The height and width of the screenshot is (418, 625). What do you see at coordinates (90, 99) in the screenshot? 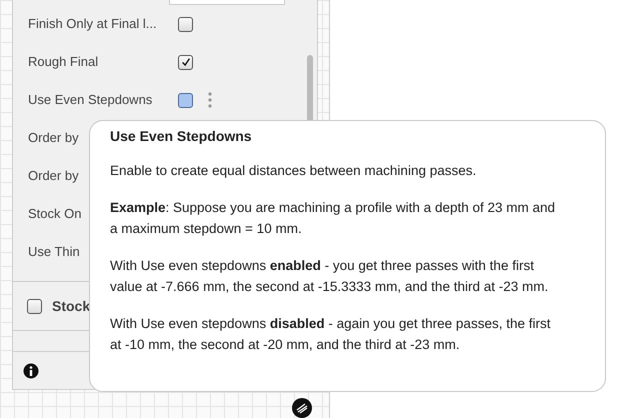
I see `option-label: Use Even Stepdowns` at bounding box center [90, 99].